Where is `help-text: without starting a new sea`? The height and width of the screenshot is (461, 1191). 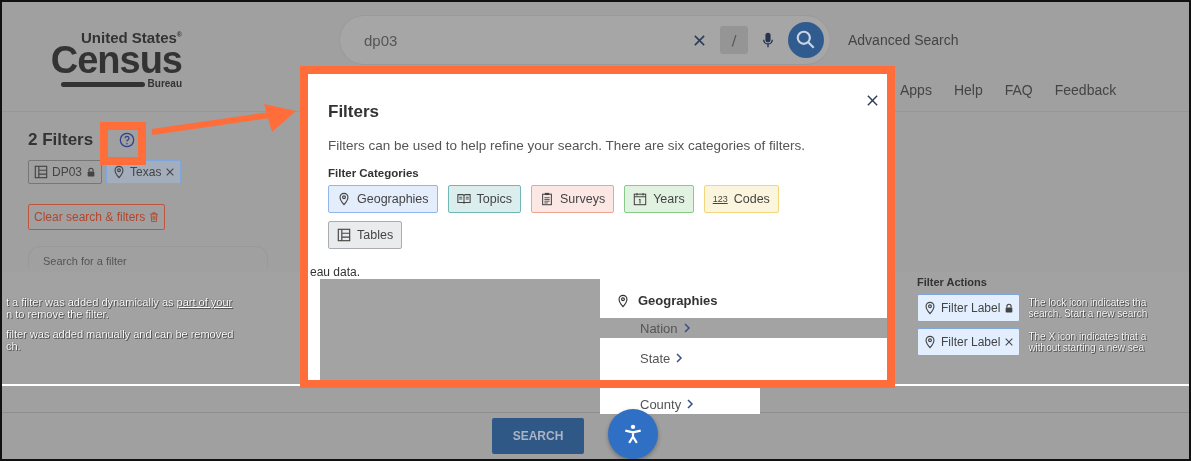 help-text: without starting a new sea is located at coordinates (1086, 347).